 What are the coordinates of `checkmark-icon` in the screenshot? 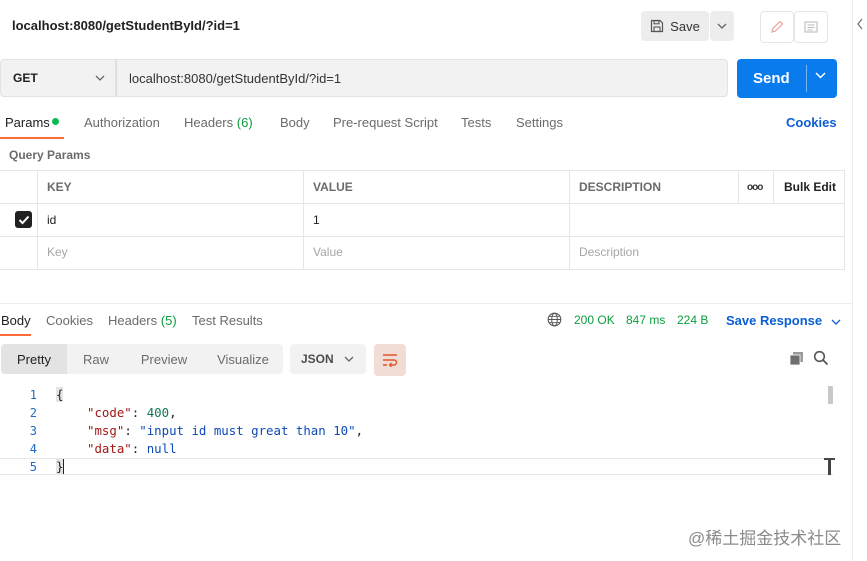 It's located at (23, 219).